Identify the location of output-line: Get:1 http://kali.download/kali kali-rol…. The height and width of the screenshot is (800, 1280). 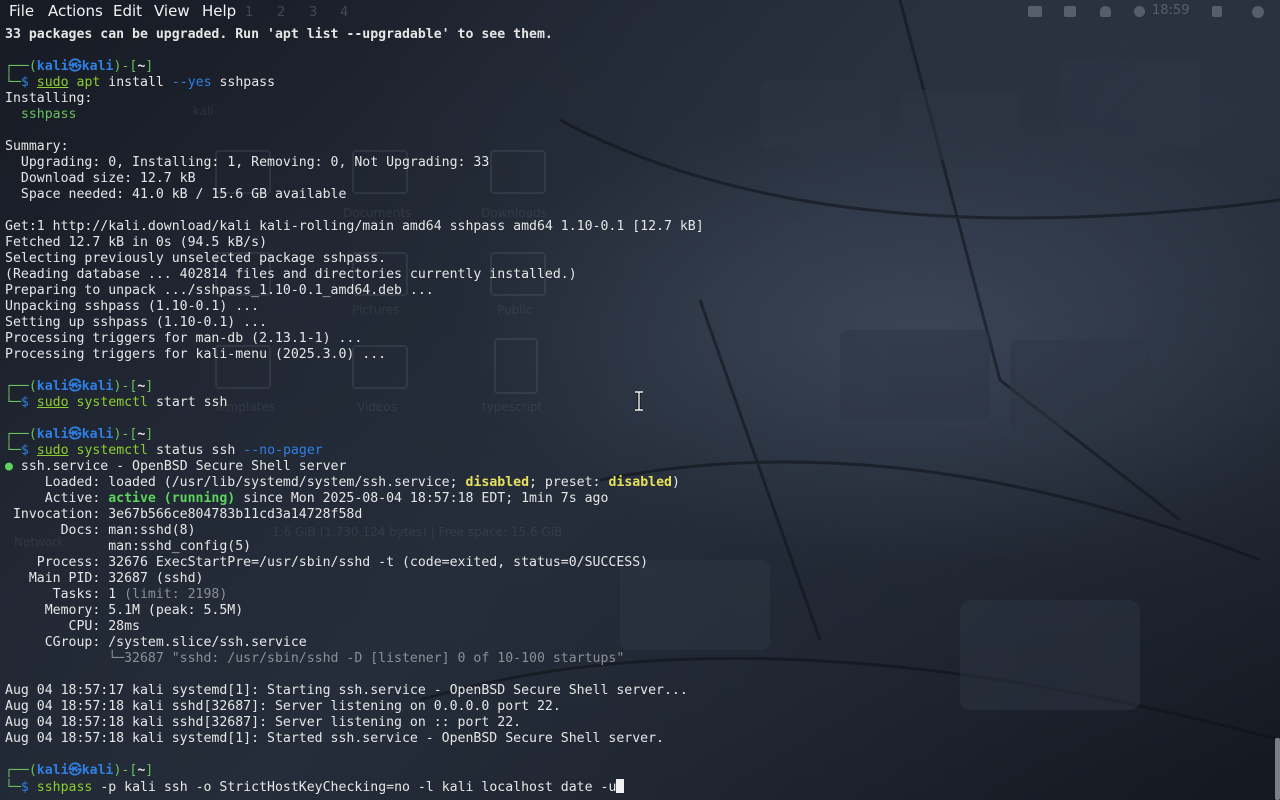
(354, 226).